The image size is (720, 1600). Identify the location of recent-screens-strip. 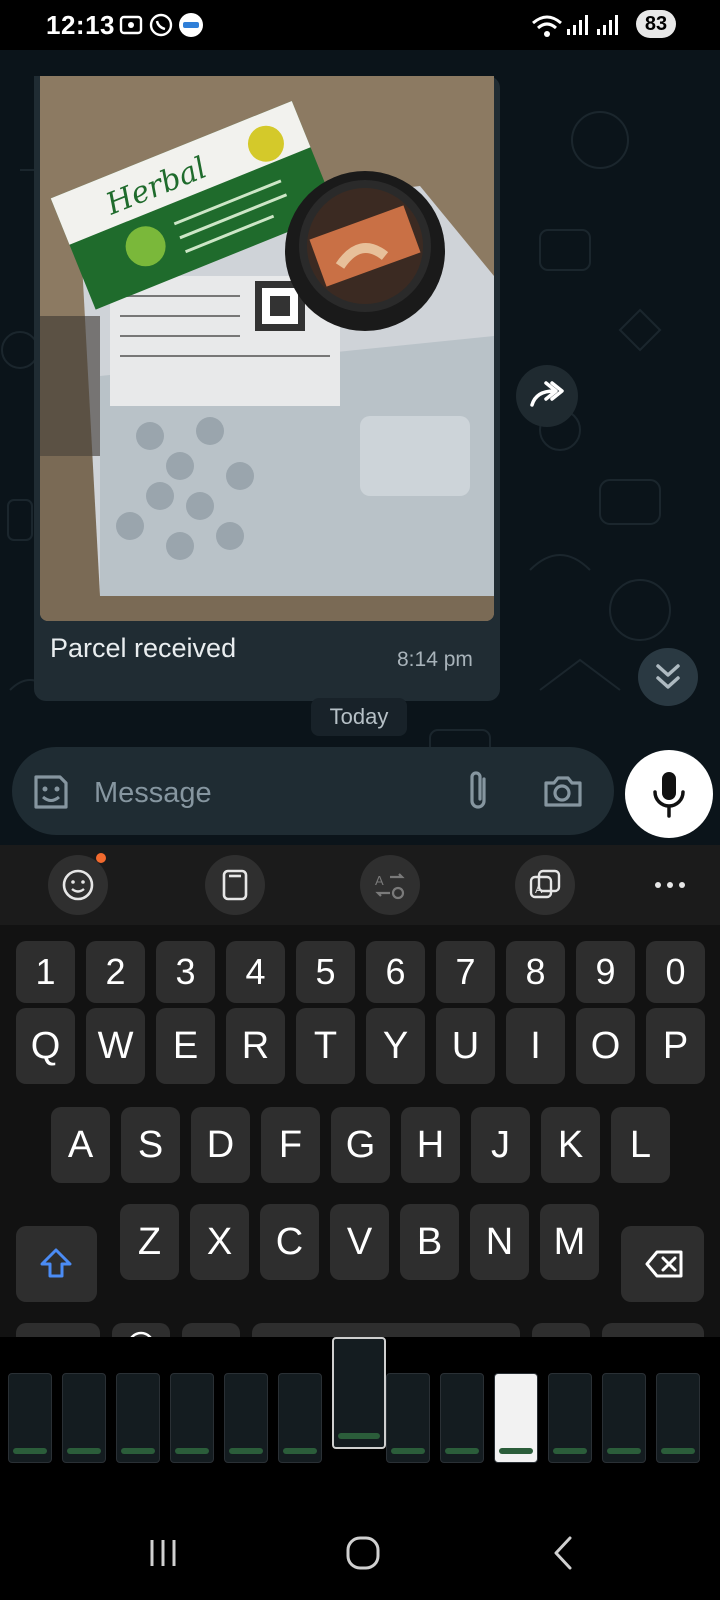
(360, 1423).